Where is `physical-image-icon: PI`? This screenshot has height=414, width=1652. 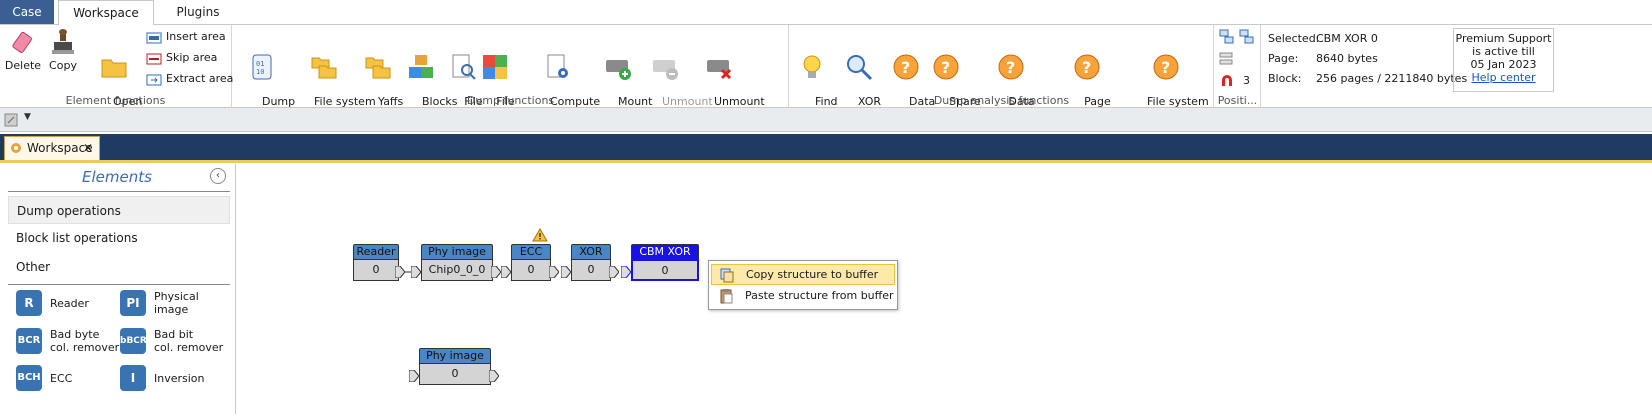 physical-image-icon: PI is located at coordinates (133, 303).